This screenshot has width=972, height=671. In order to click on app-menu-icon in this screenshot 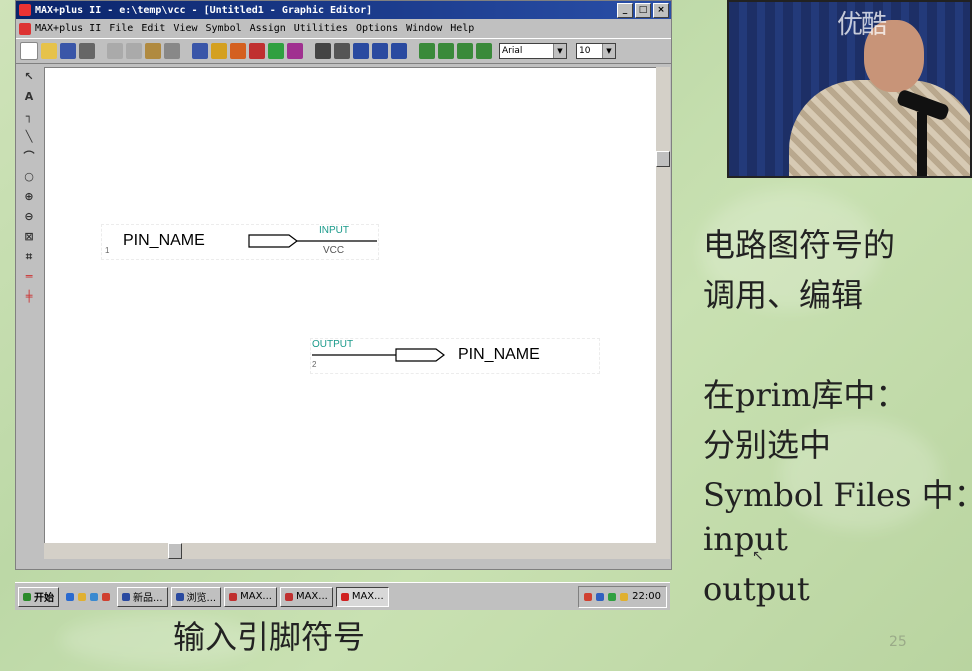, I will do `click(25, 28)`.